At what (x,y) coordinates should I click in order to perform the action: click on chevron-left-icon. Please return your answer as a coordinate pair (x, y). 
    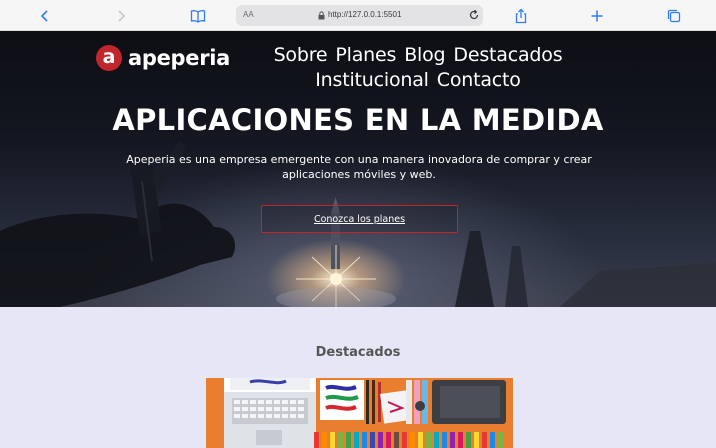
    Looking at the image, I should click on (44, 16).